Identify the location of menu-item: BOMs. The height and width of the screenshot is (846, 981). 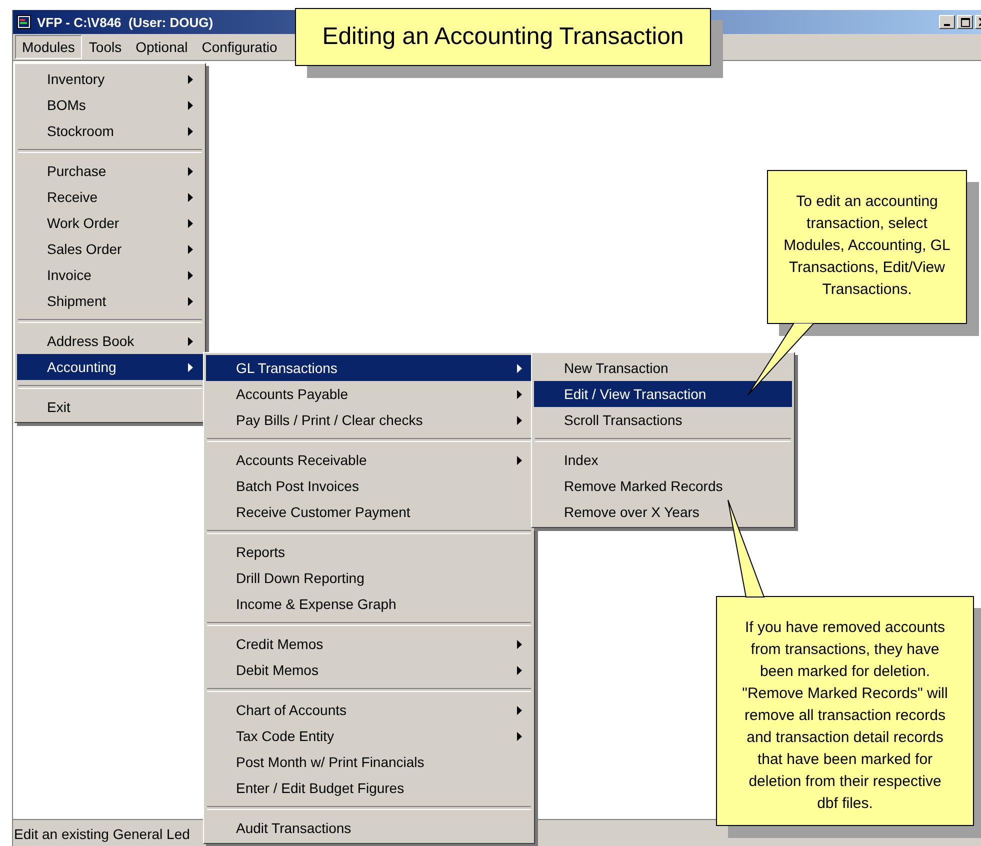
(110, 105).